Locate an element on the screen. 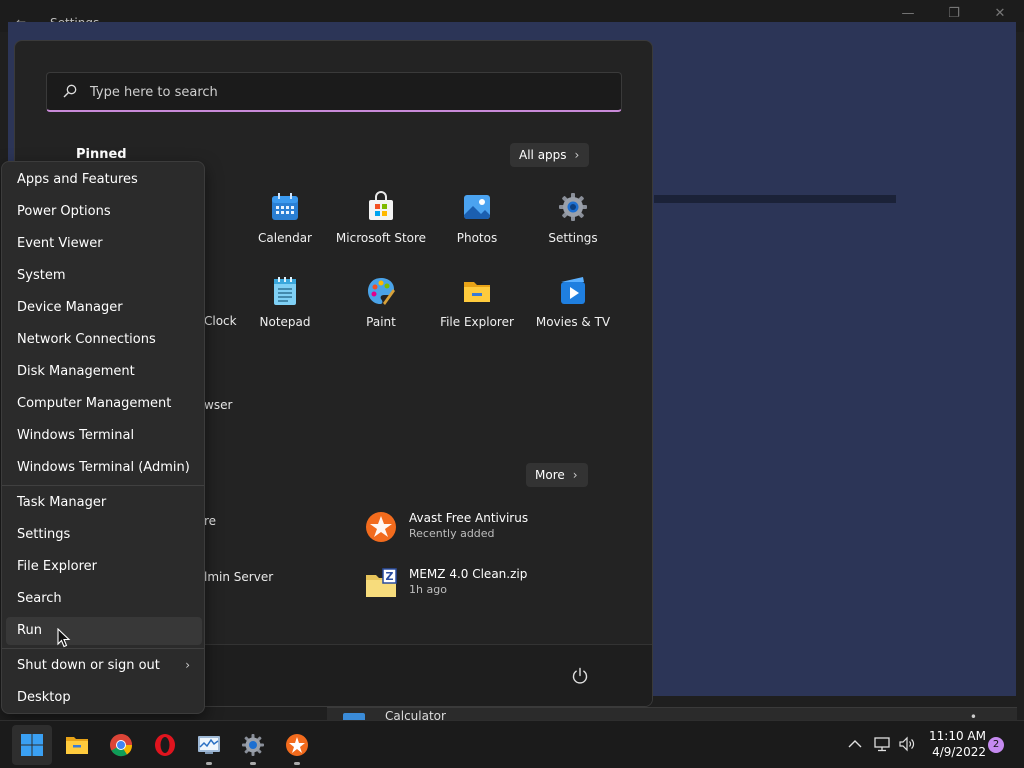 The height and width of the screenshot is (768, 1024). calculator-icon is located at coordinates (354, 716).